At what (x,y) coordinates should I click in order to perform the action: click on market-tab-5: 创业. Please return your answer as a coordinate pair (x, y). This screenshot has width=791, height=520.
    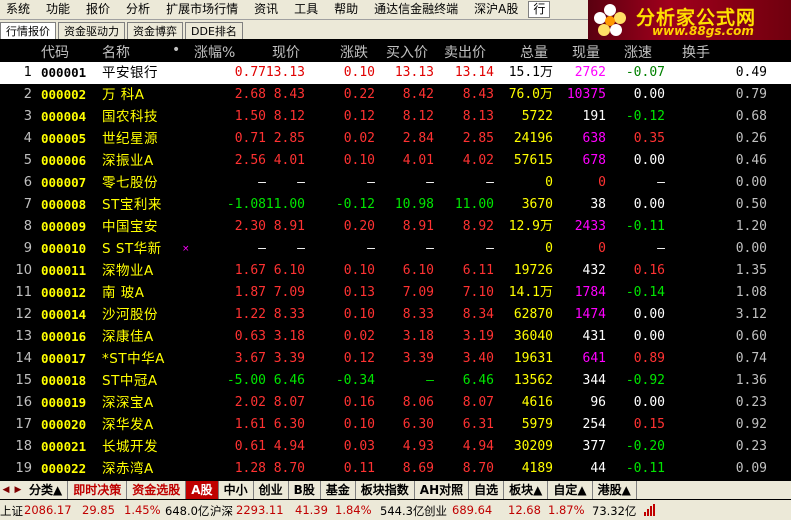
    Looking at the image, I should click on (271, 490).